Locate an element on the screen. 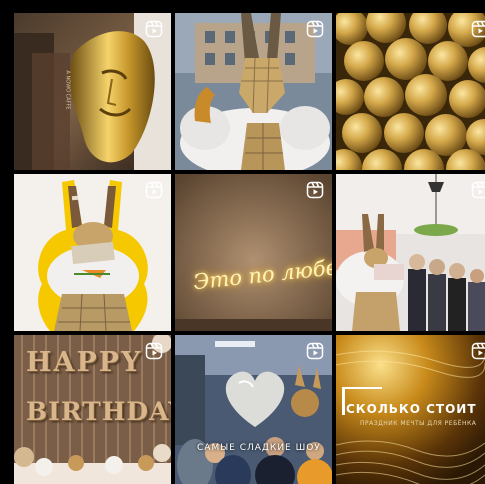 The height and width of the screenshot is (484, 485). post-tile-neon-sign: Это по любви is located at coordinates (253, 252).